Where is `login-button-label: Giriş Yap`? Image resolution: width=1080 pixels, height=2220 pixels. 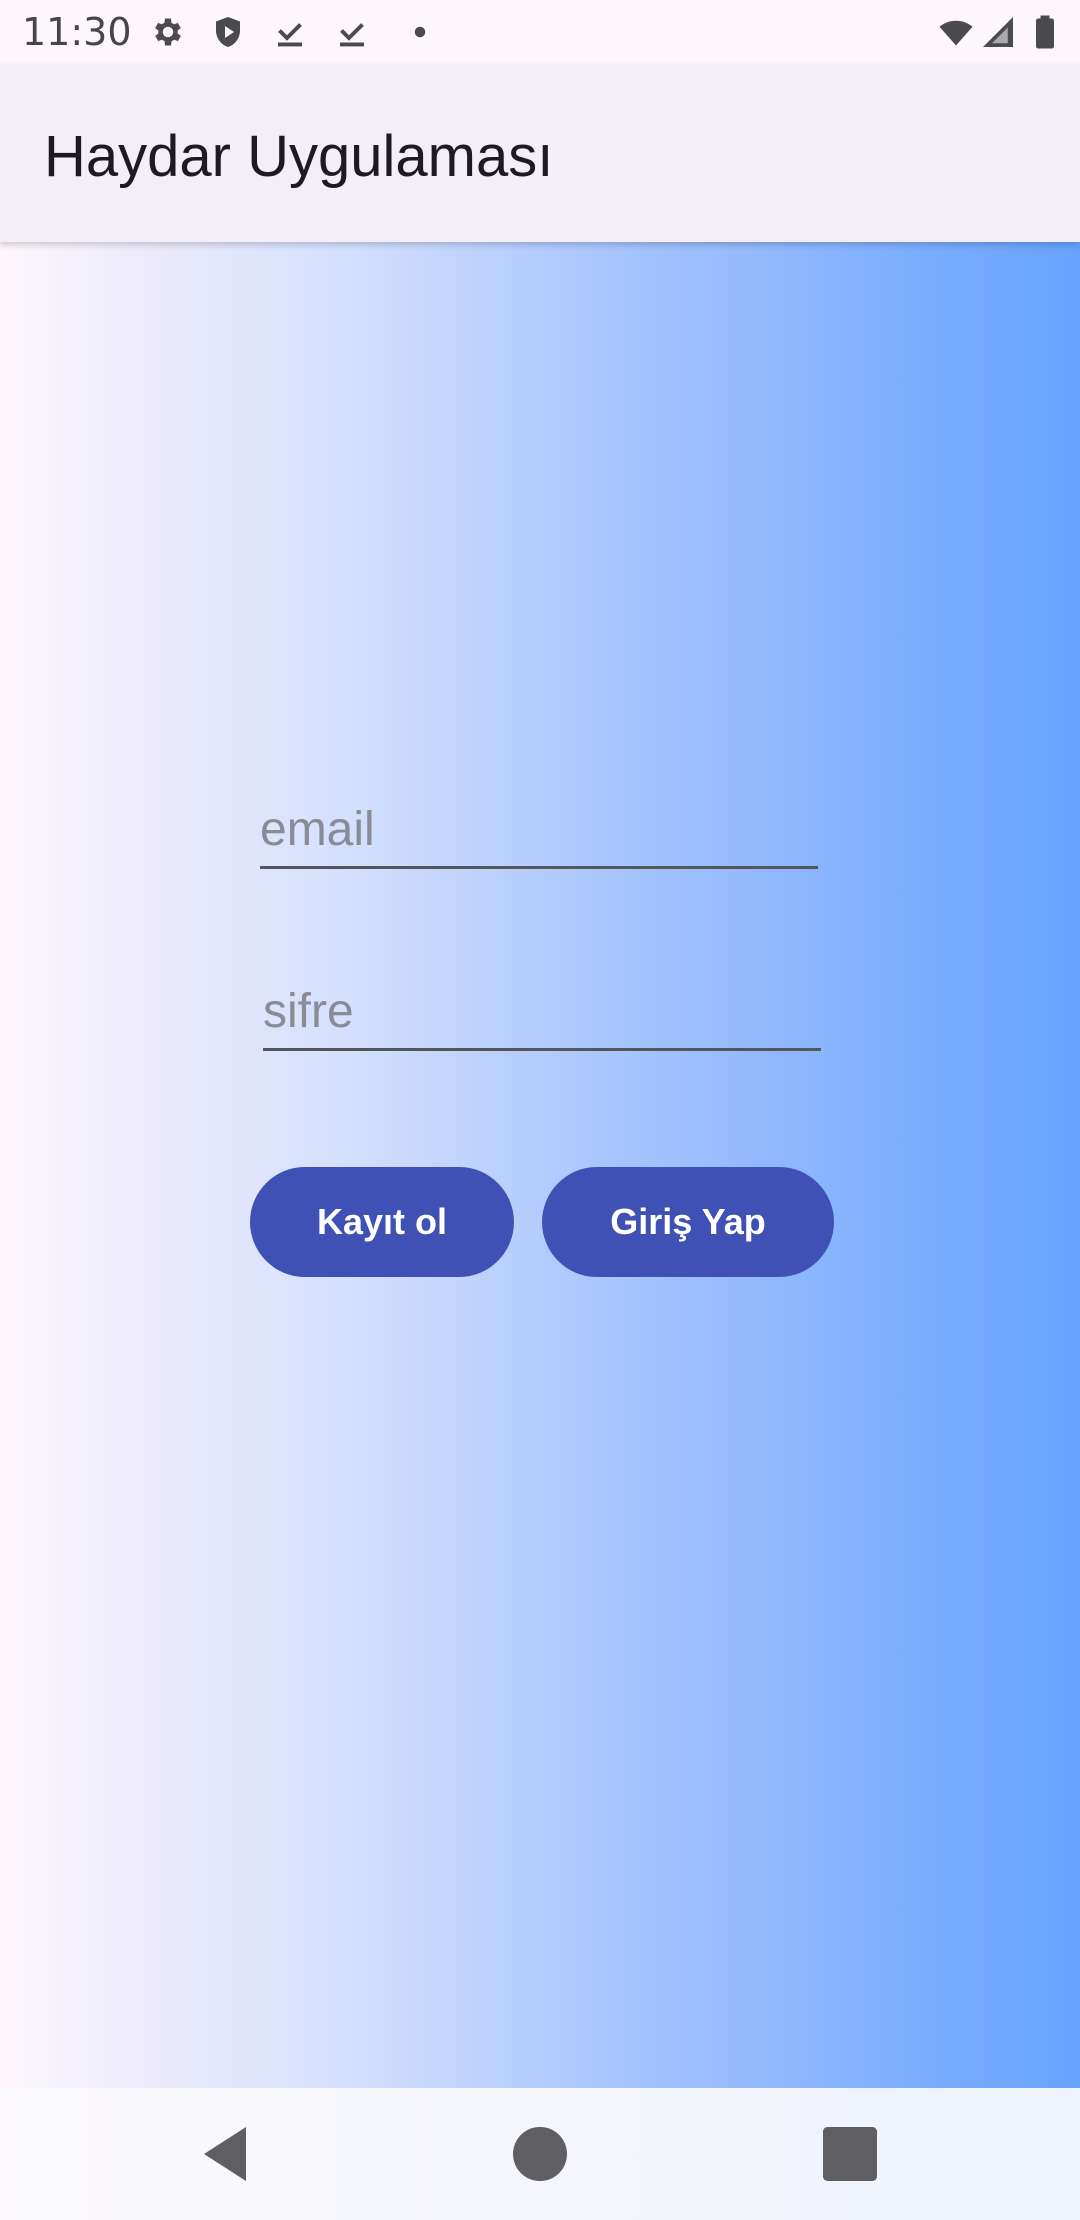
login-button-label: Giriş Yap is located at coordinates (687, 1222).